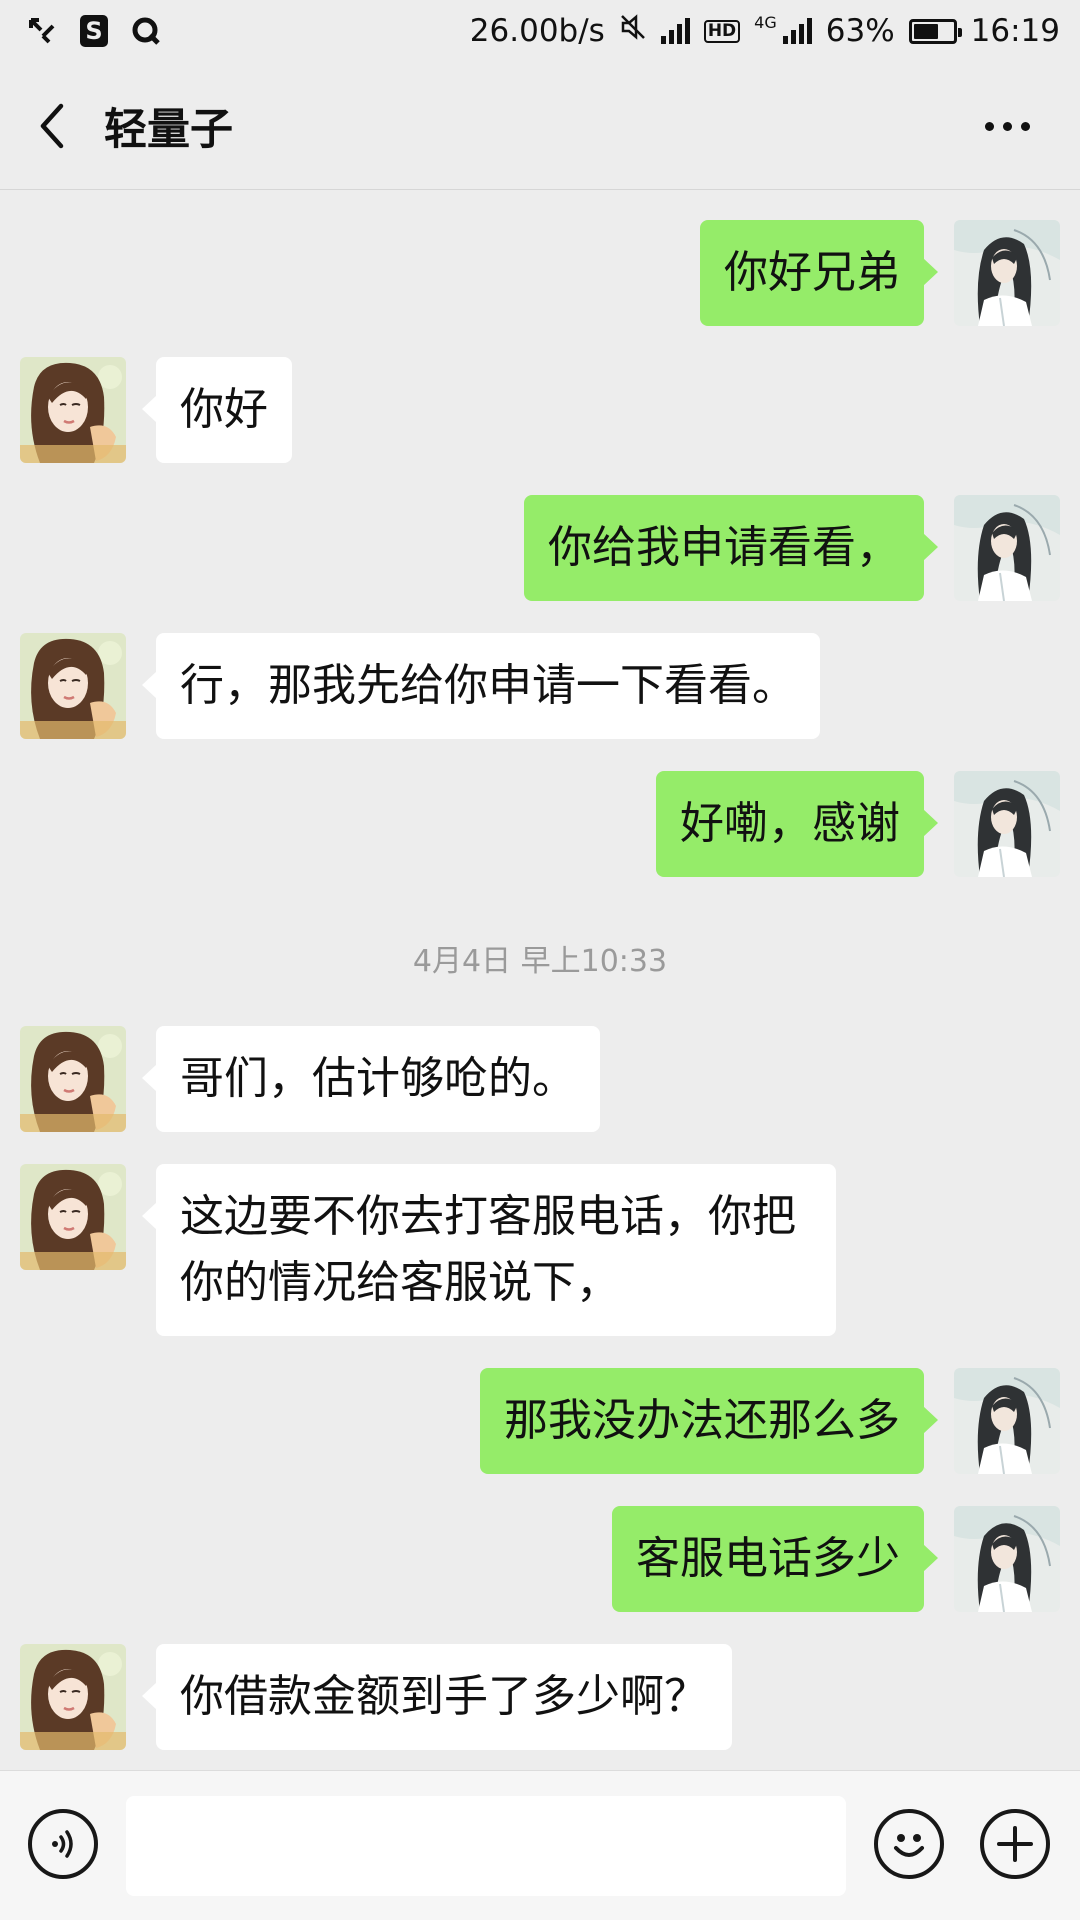 The height and width of the screenshot is (1920, 1080). What do you see at coordinates (540, 410) in the screenshot?
I see `message-row: 你好` at bounding box center [540, 410].